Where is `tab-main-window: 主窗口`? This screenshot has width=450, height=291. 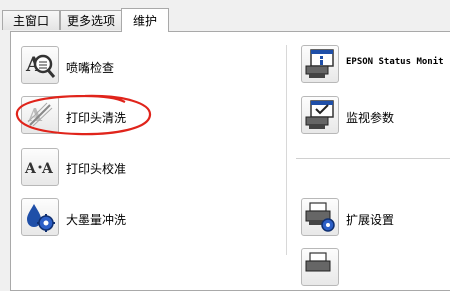 tab-main-window: 主窗口 is located at coordinates (31, 20).